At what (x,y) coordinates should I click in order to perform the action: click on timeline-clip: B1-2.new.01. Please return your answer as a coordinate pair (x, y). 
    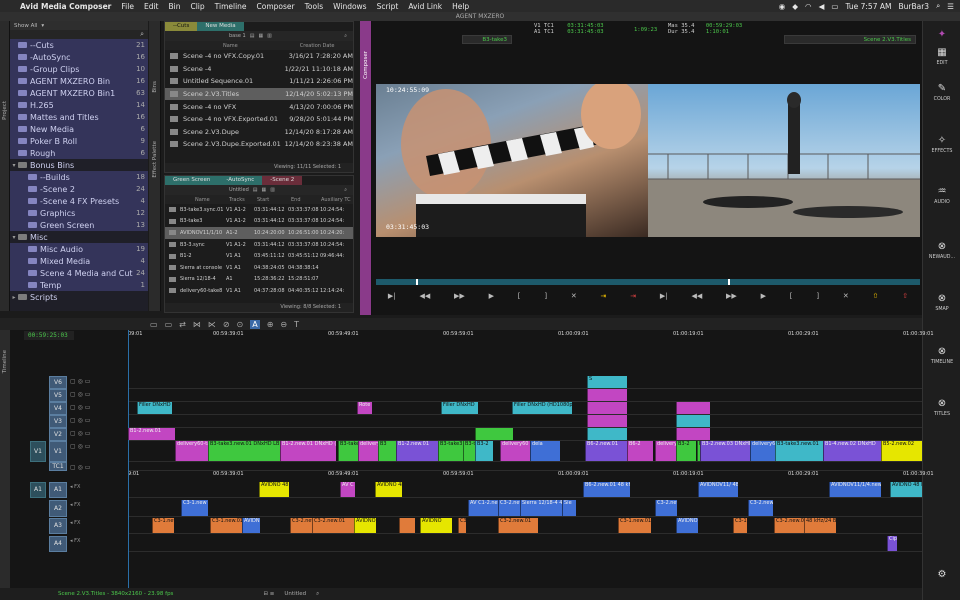
    Looking at the image, I should click on (151, 434).